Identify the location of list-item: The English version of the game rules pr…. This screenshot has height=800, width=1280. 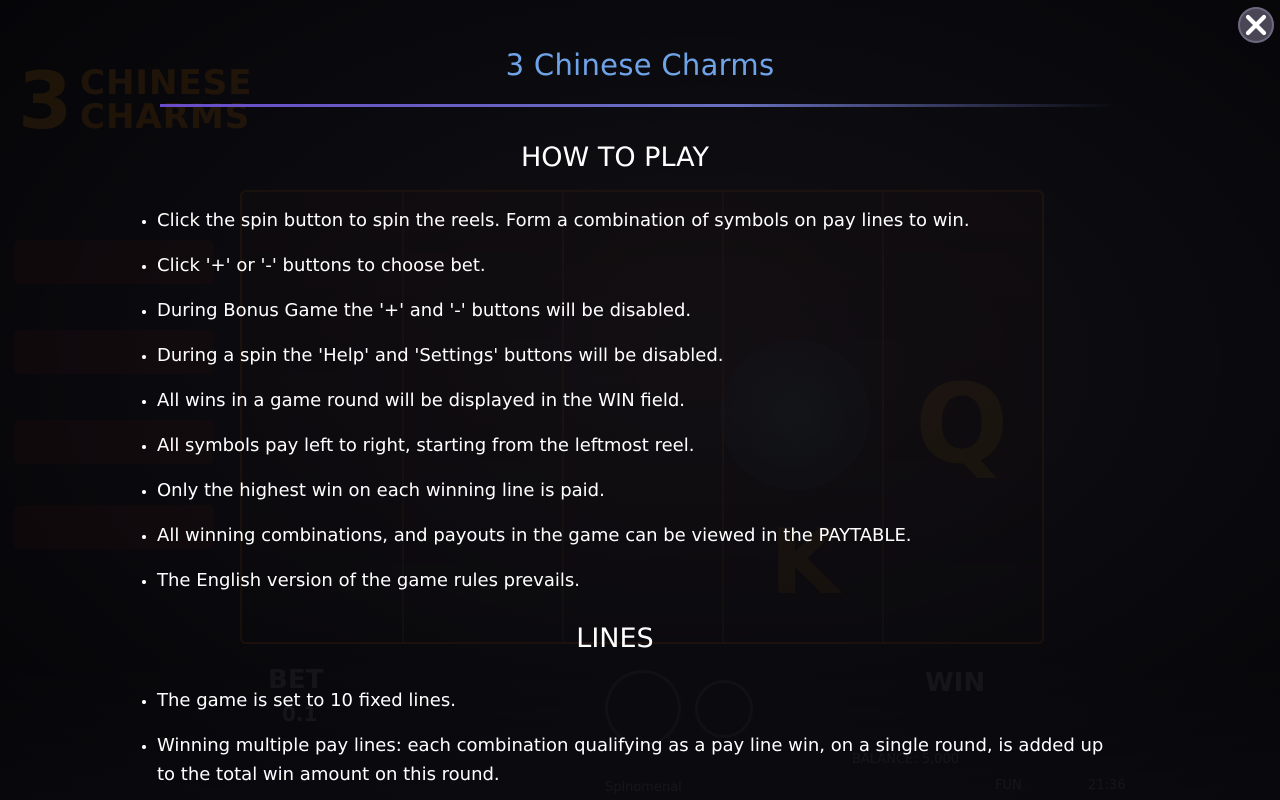
(632, 580).